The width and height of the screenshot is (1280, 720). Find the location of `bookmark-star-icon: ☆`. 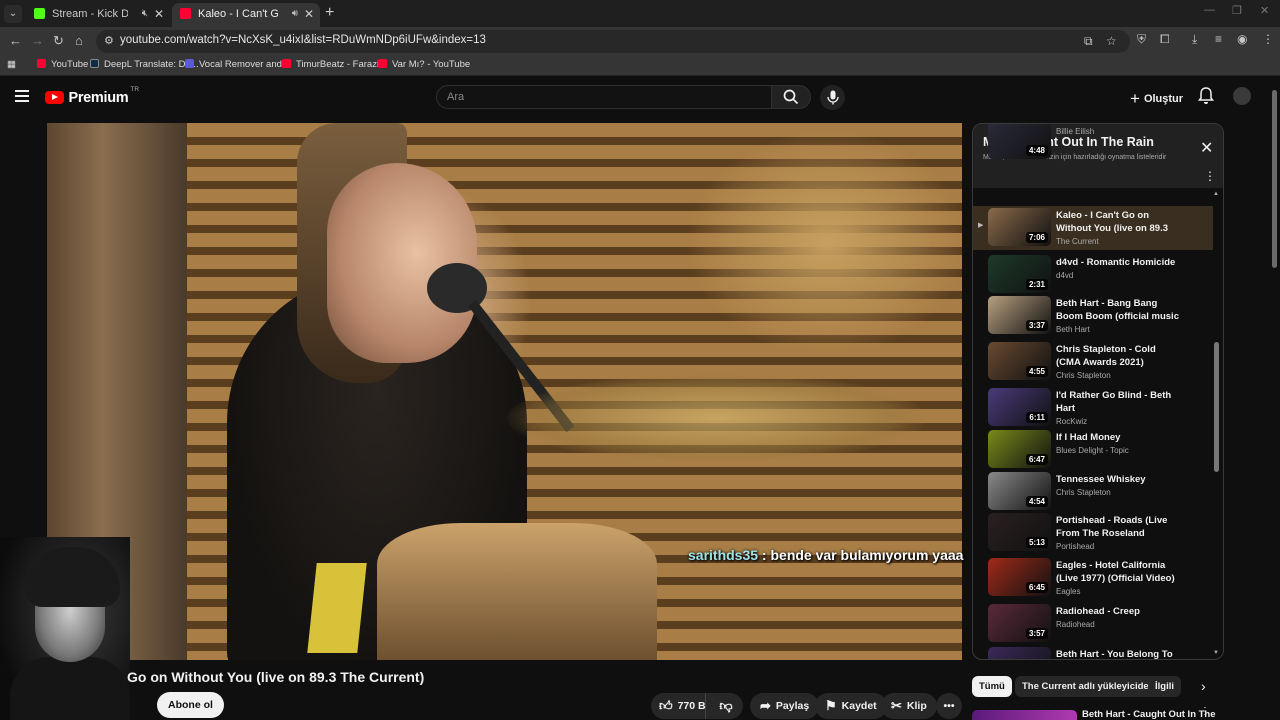

bookmark-star-icon: ☆ is located at coordinates (1111, 41).